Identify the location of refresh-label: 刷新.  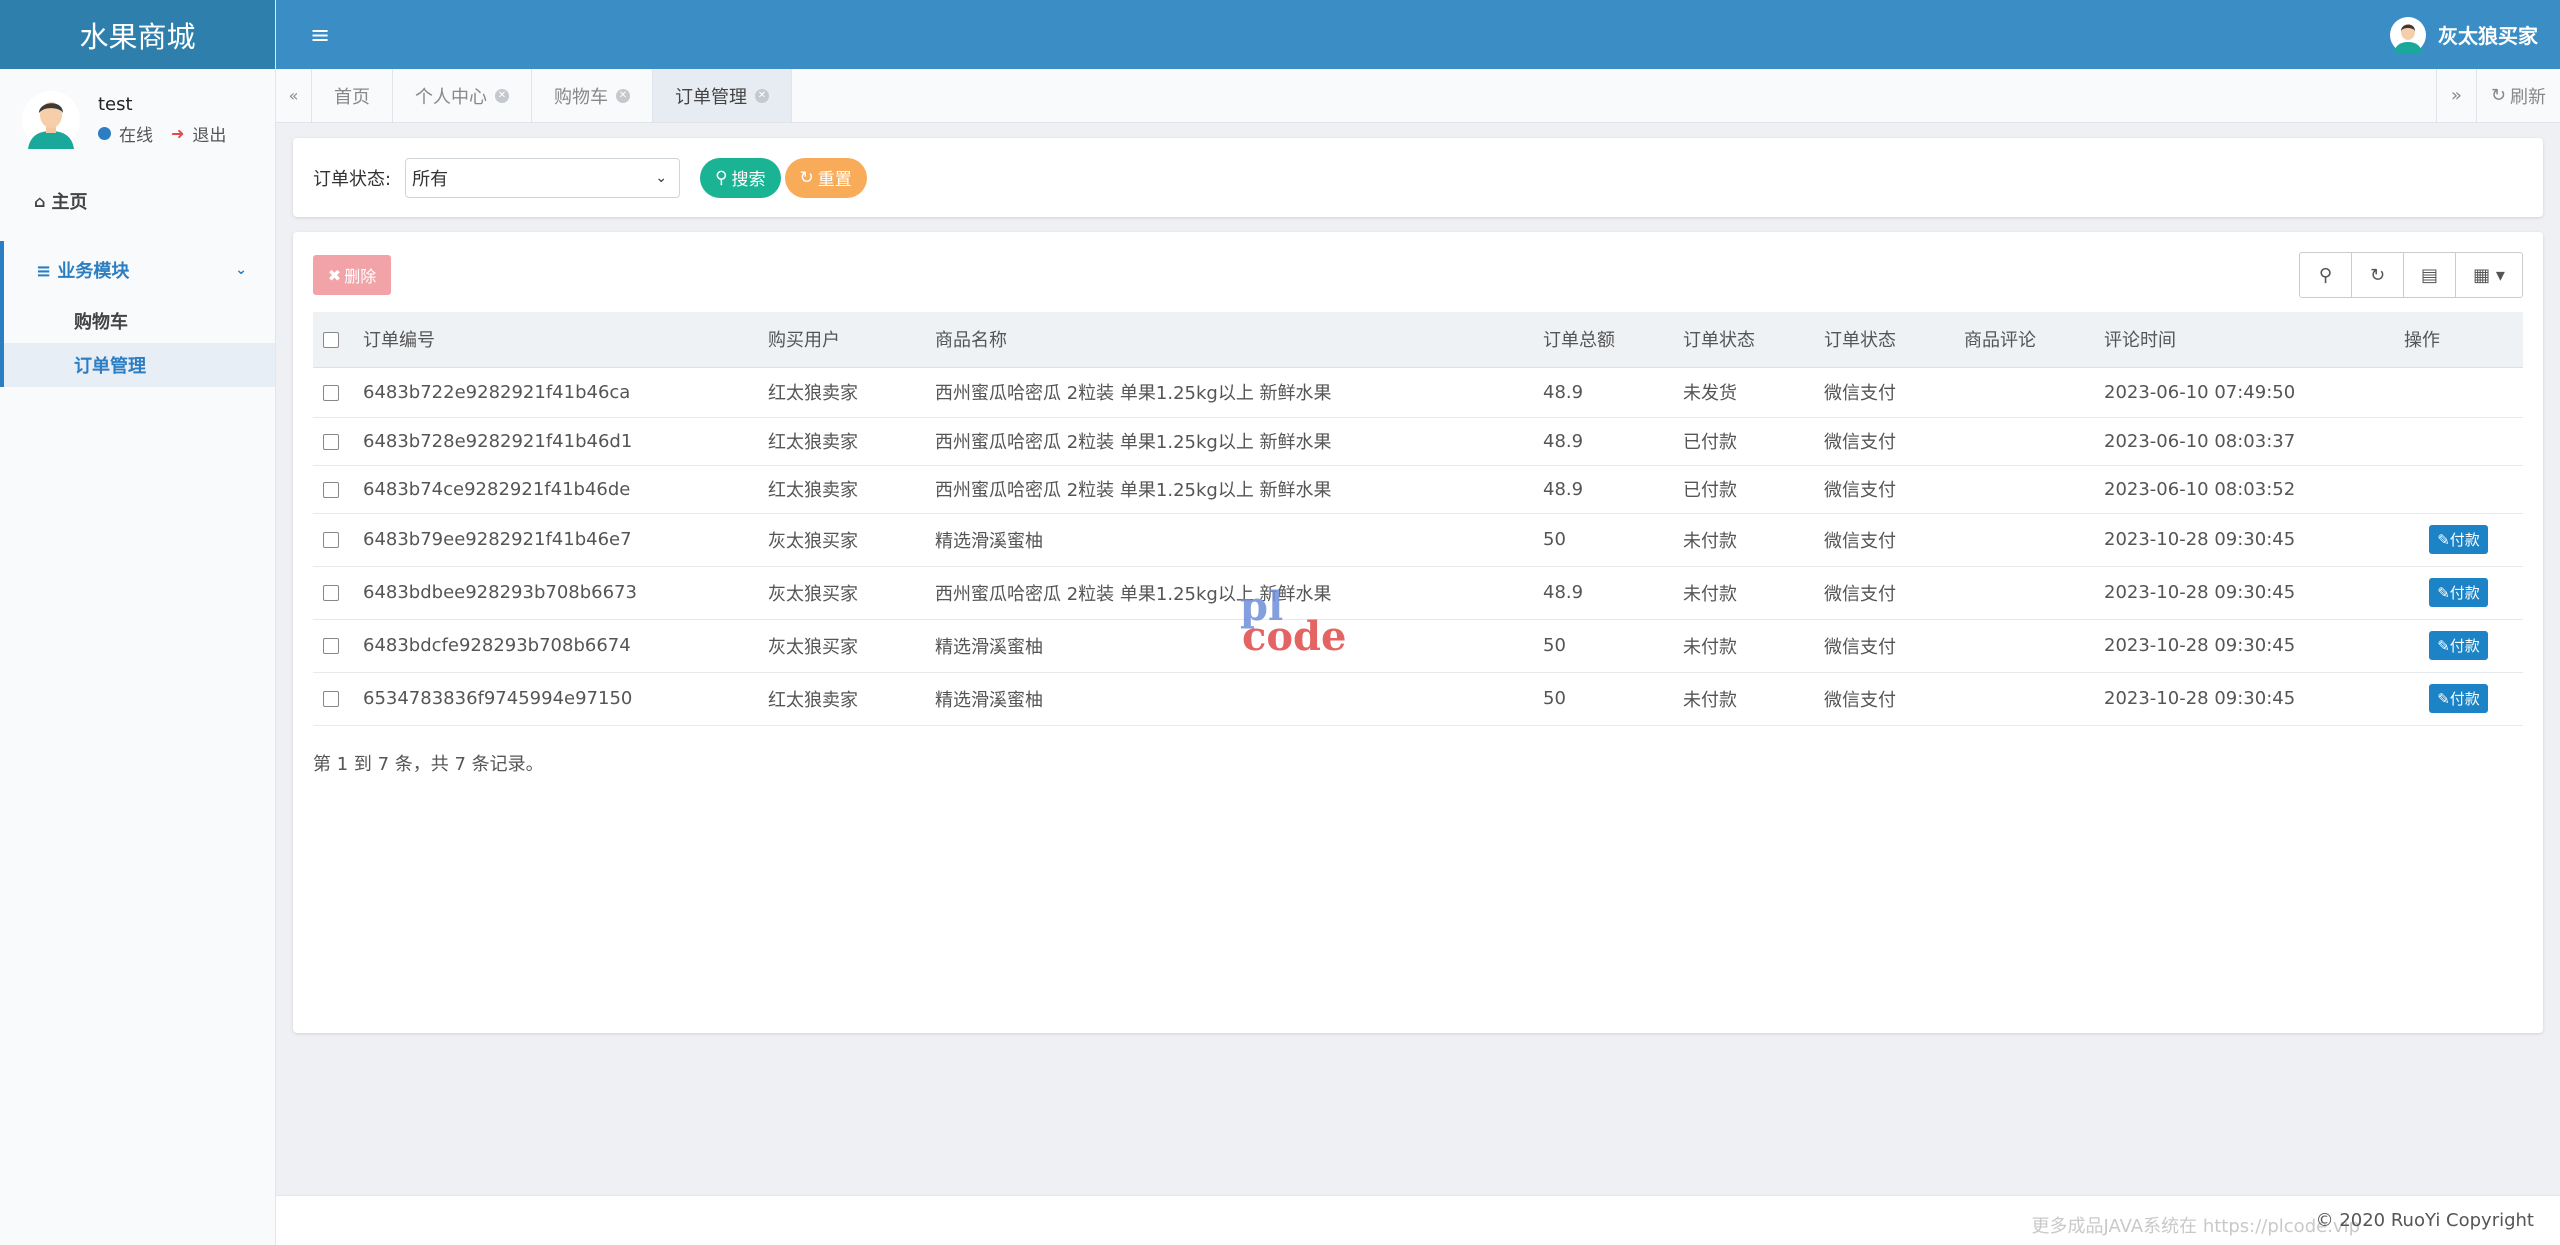
(2528, 97).